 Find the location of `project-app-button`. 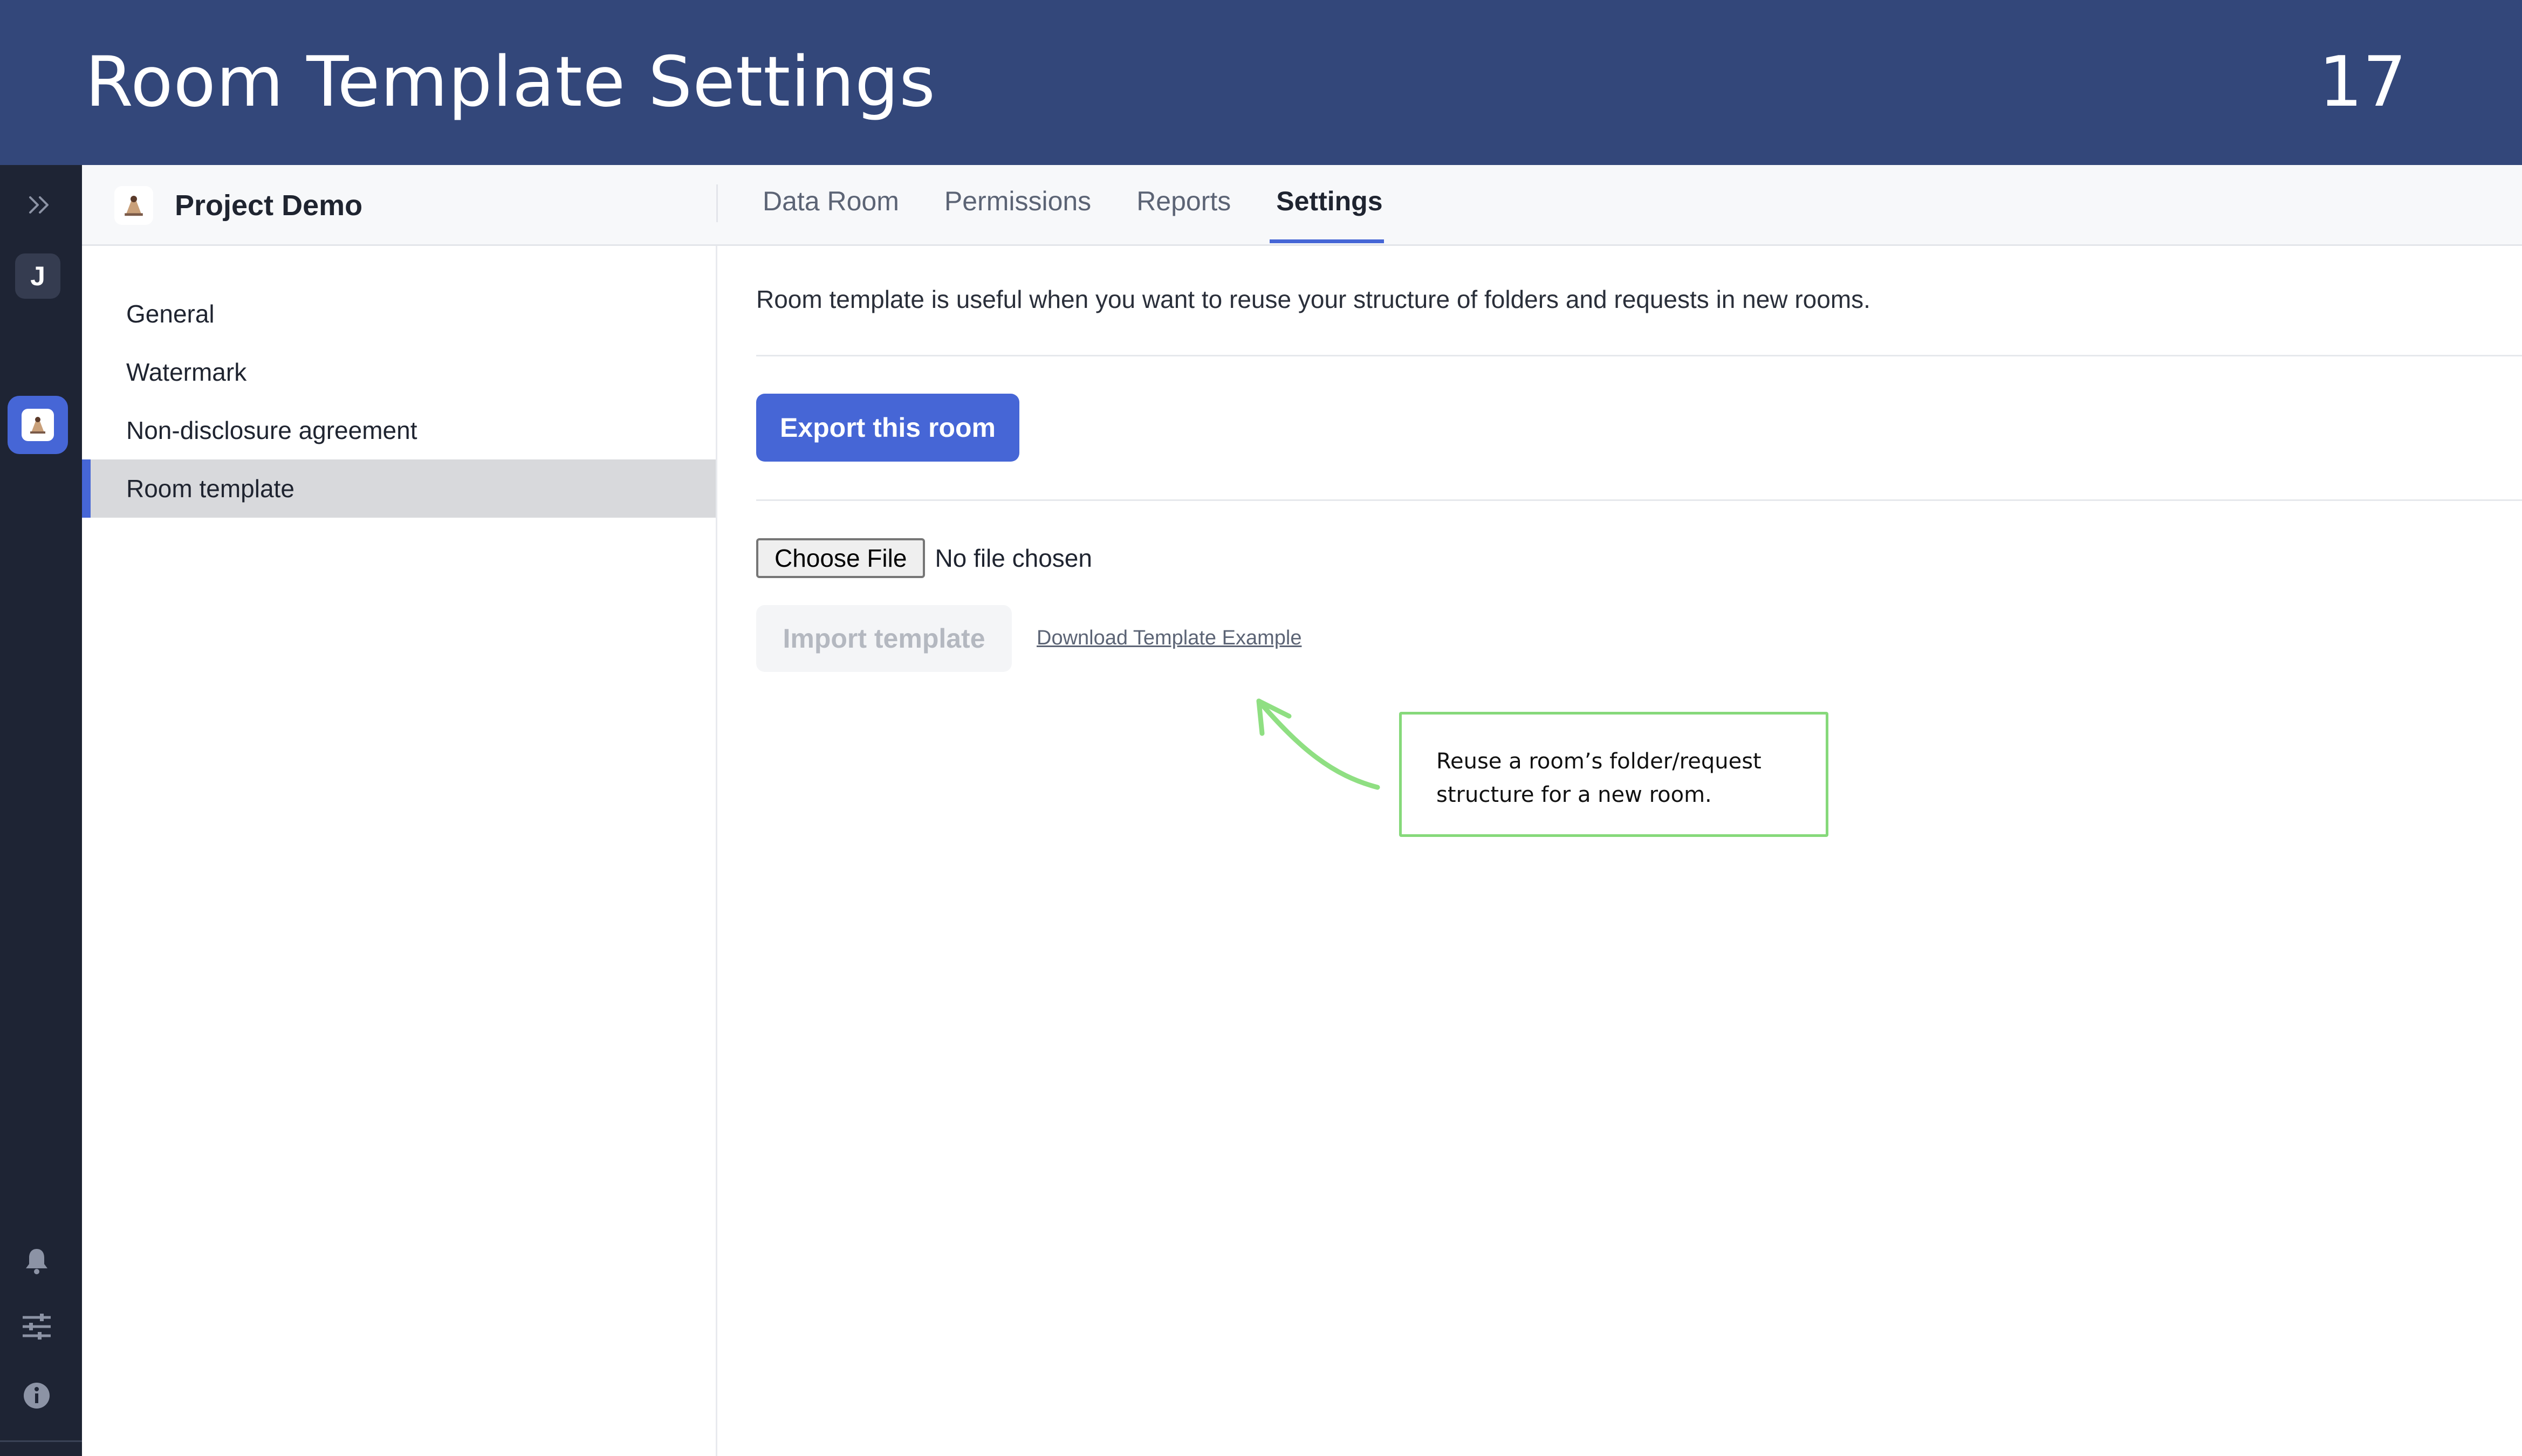

project-app-button is located at coordinates (38, 425).